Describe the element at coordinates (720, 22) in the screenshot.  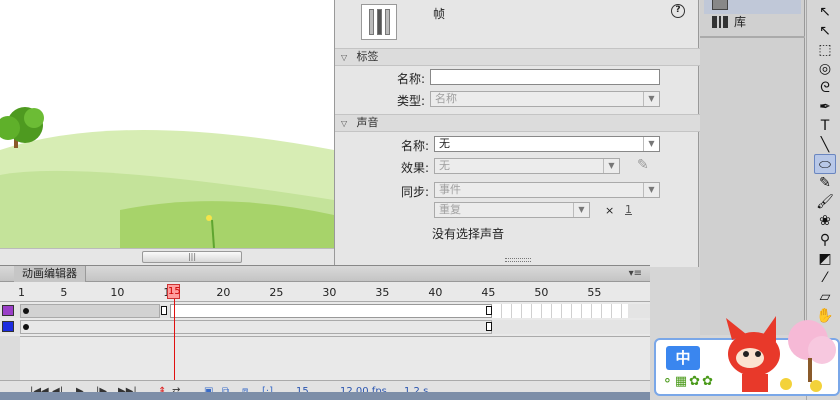
I see `library-icon` at that location.